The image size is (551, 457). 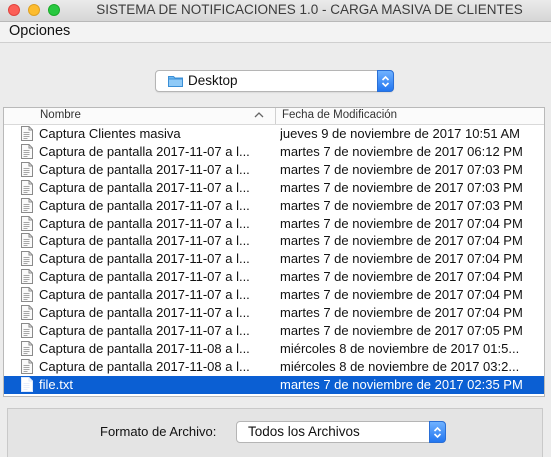 I want to click on maximize-window-button, so click(x=54, y=10).